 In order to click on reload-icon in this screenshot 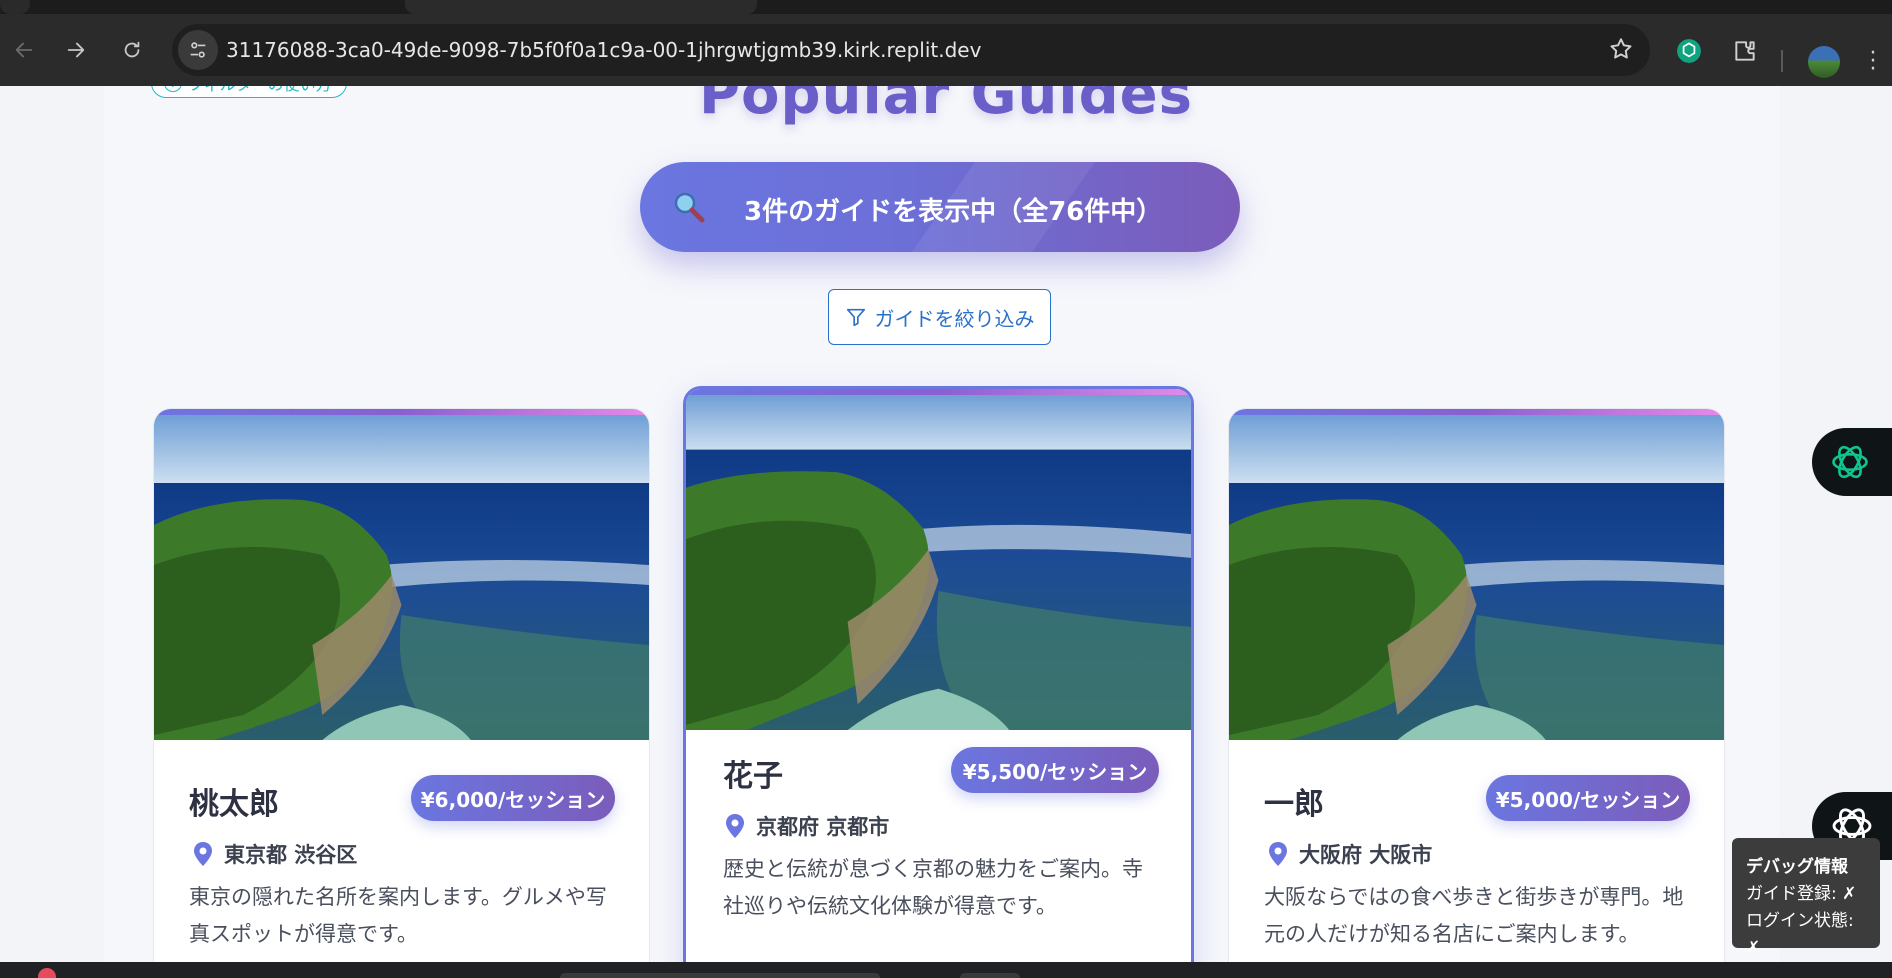, I will do `click(132, 49)`.